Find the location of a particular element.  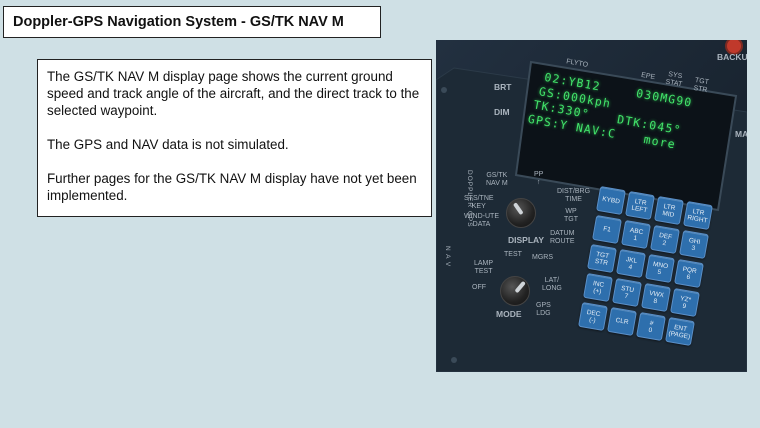

key-ghi-3-button: GHI 3 is located at coordinates (693, 244).